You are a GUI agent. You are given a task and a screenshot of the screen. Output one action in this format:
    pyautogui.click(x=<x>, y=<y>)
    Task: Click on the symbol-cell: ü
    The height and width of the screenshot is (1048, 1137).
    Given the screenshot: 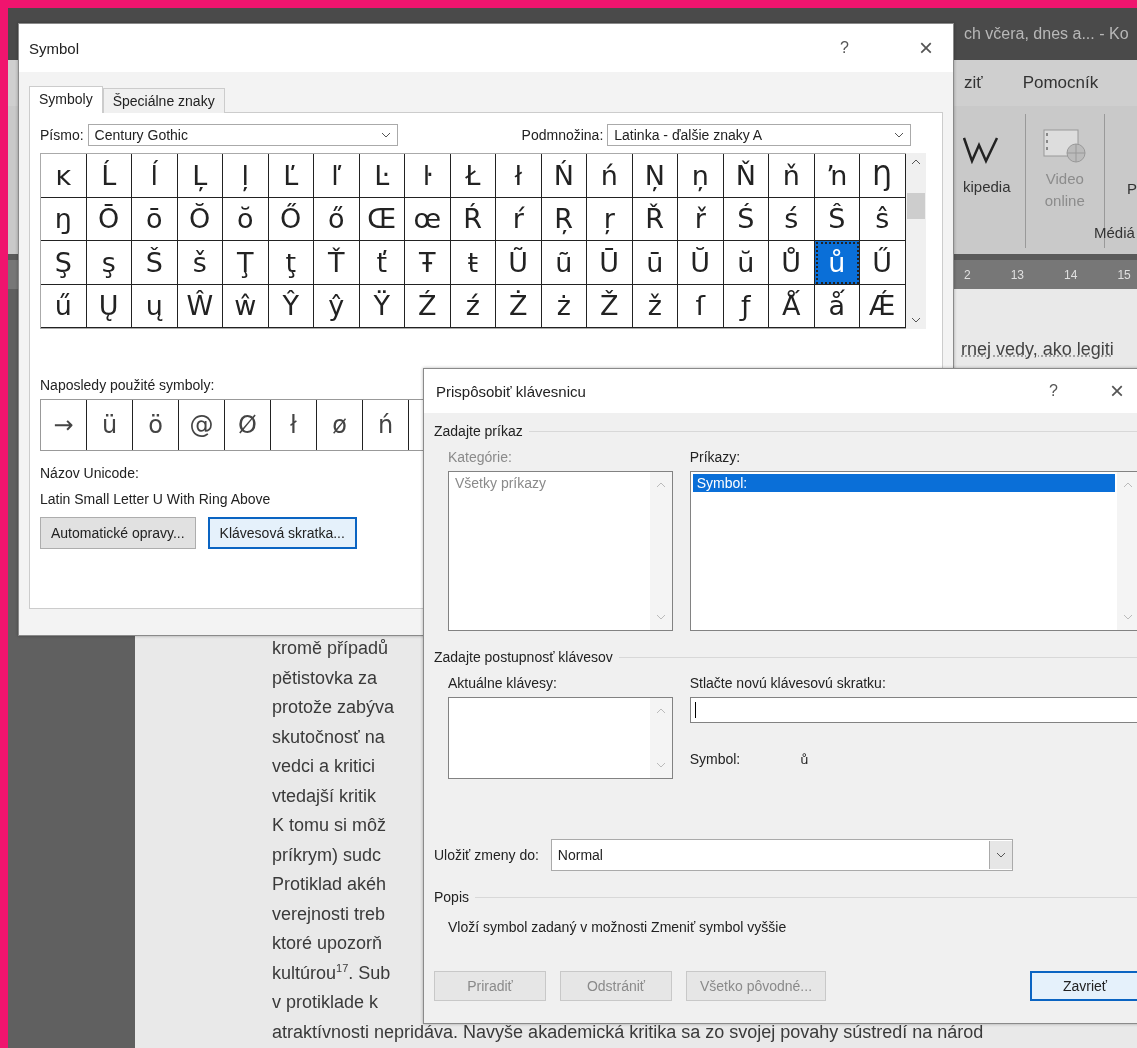 What is the action you would take?
    pyautogui.click(x=110, y=425)
    